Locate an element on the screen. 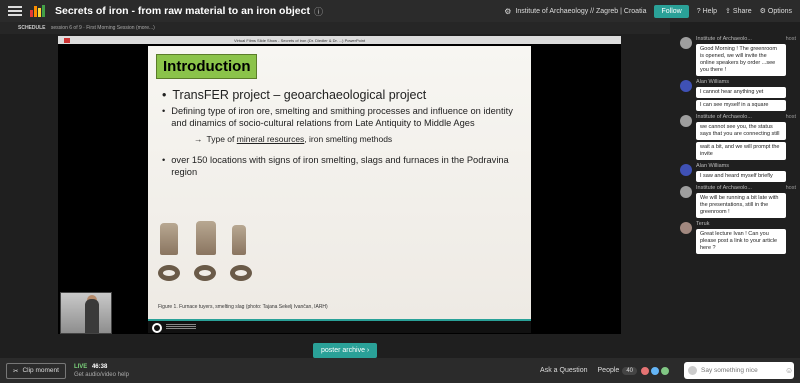  audio-help-link: Get audio/video help is located at coordinates (101, 375).